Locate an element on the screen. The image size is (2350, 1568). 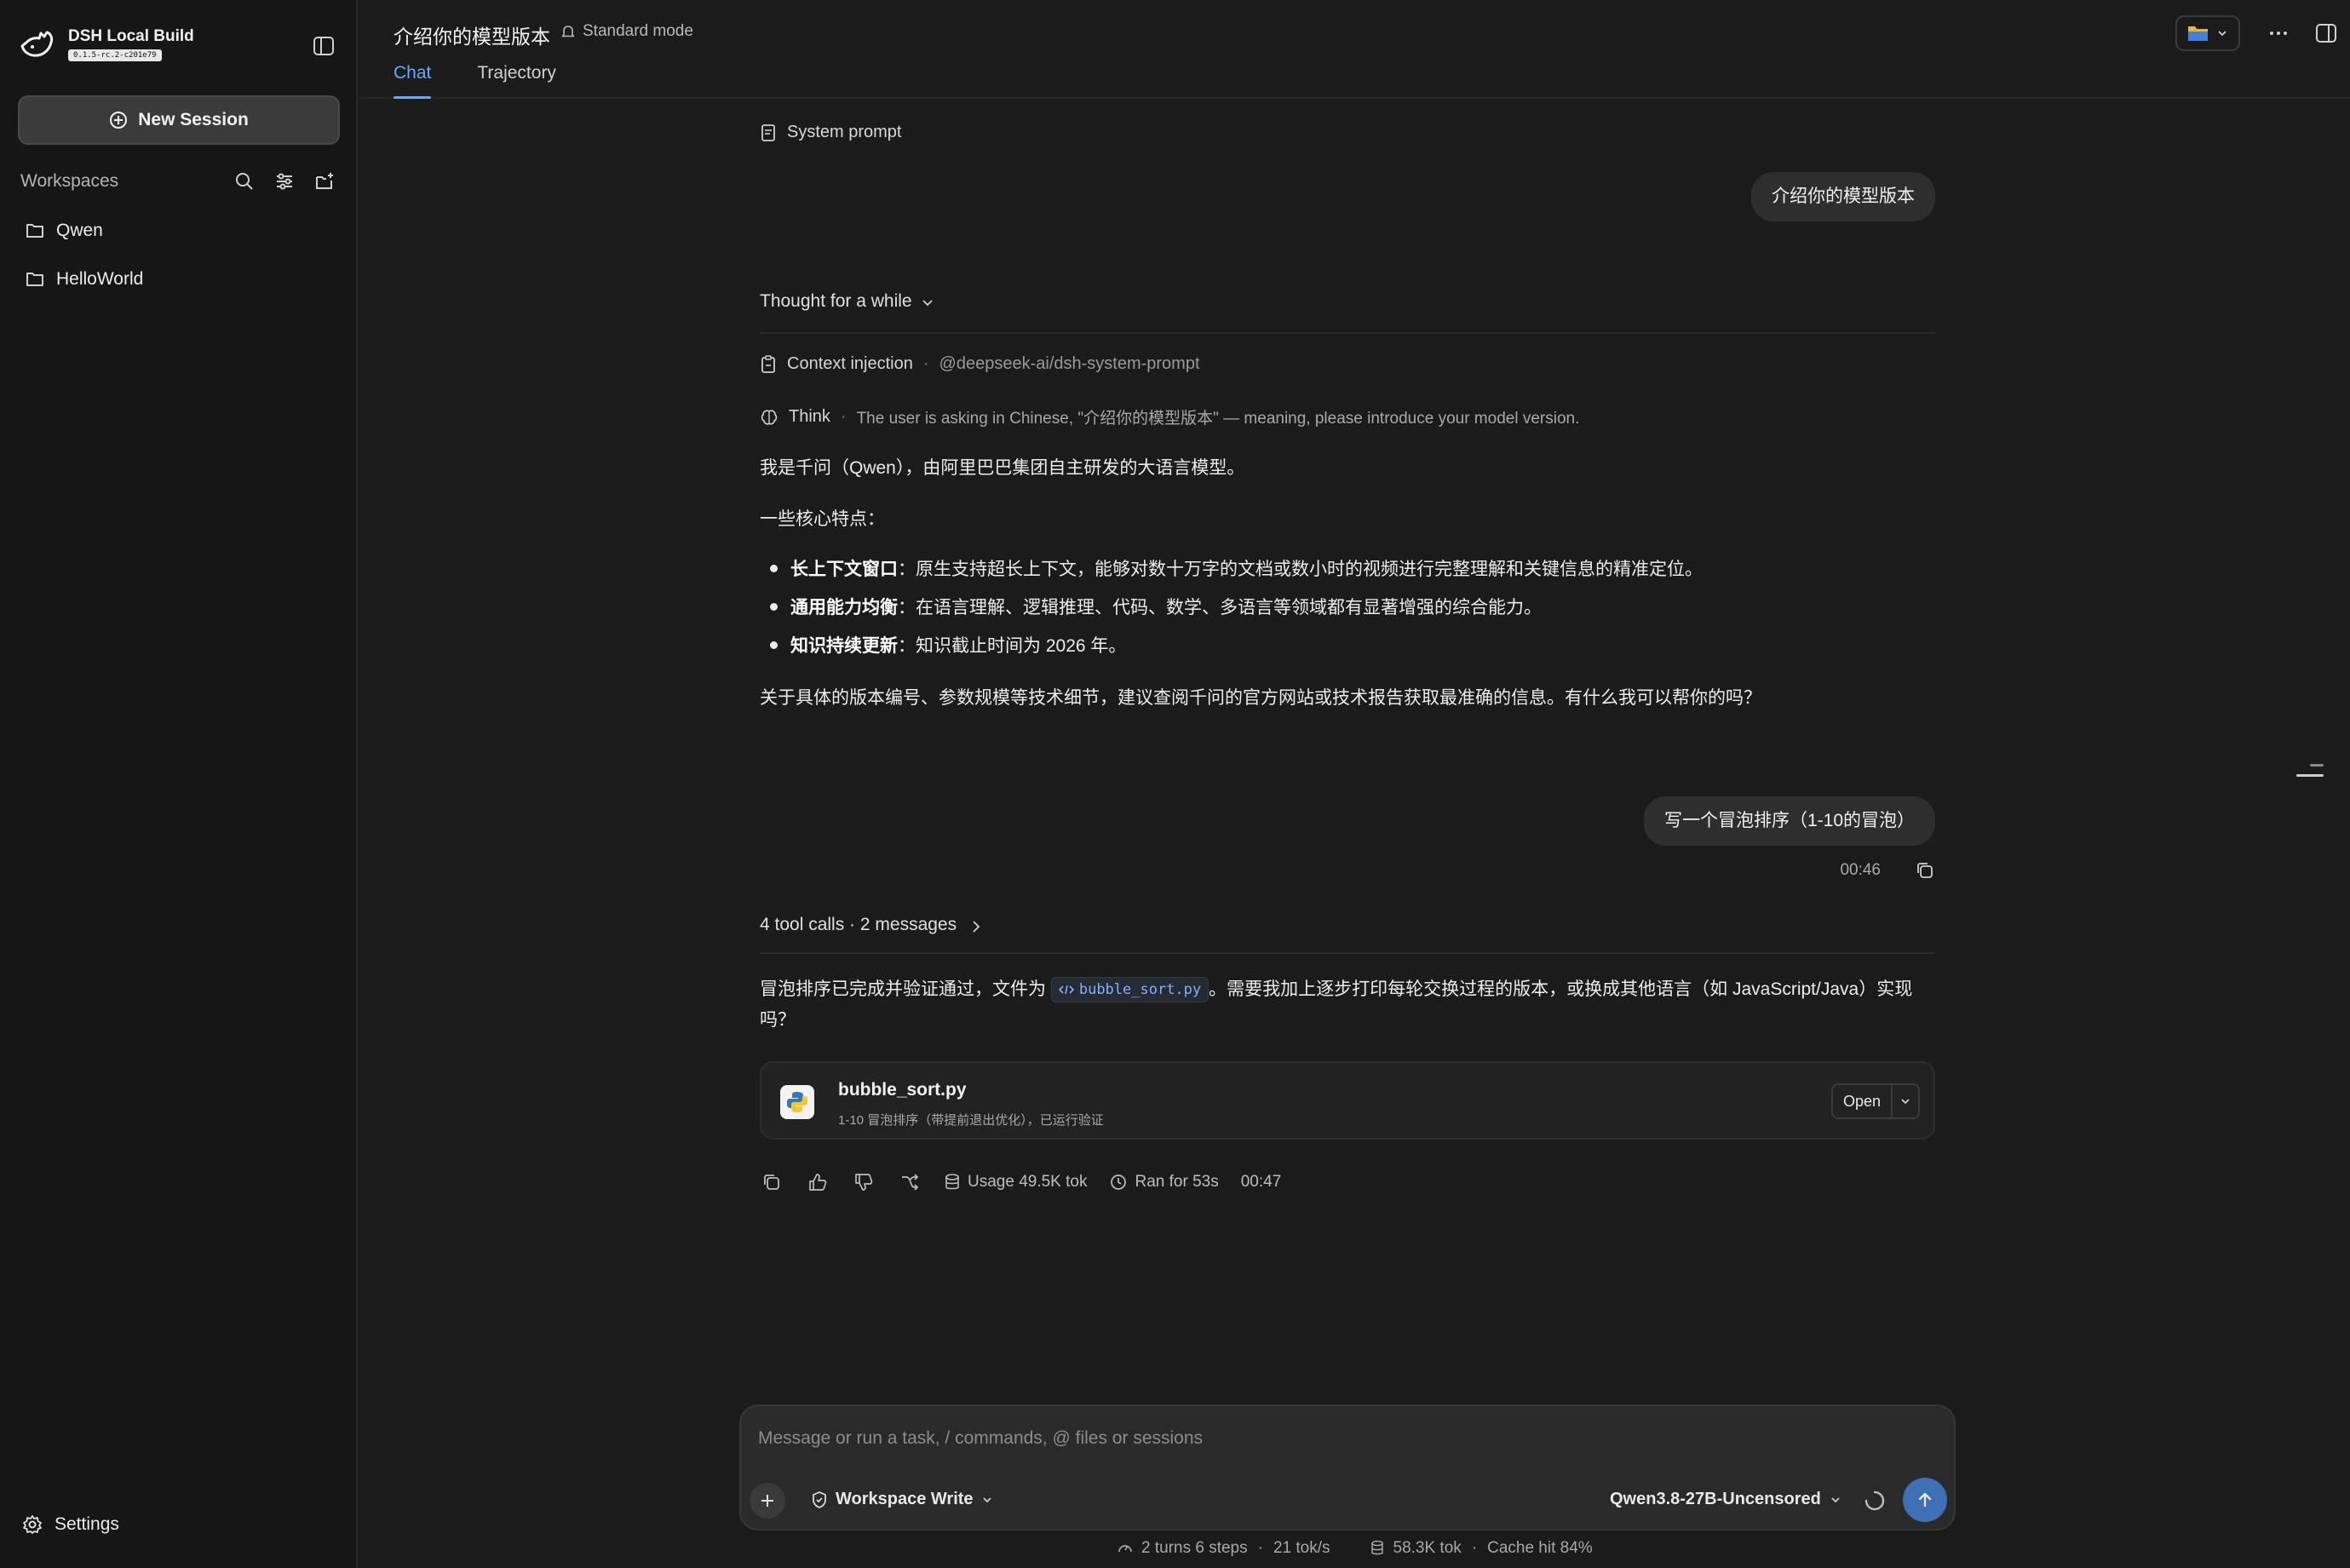
arrow-up-icon is located at coordinates (1925, 1500).